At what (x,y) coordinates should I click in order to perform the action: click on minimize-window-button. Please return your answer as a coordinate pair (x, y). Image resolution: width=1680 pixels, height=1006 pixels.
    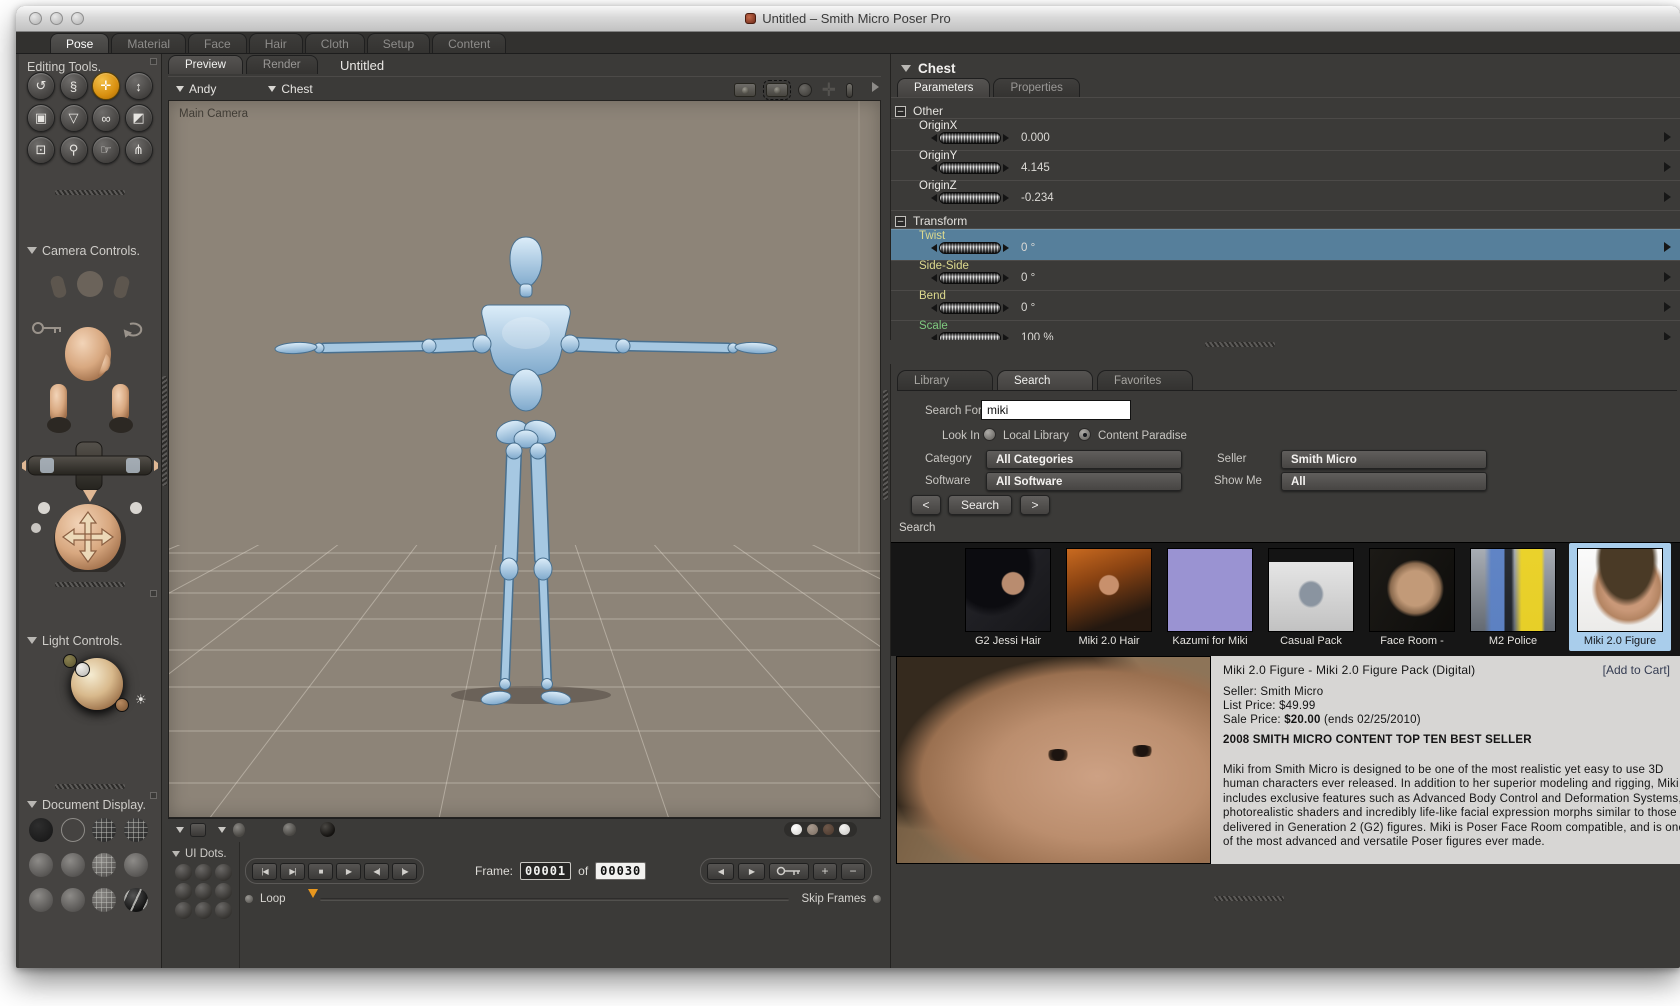
    Looking at the image, I should click on (56, 18).